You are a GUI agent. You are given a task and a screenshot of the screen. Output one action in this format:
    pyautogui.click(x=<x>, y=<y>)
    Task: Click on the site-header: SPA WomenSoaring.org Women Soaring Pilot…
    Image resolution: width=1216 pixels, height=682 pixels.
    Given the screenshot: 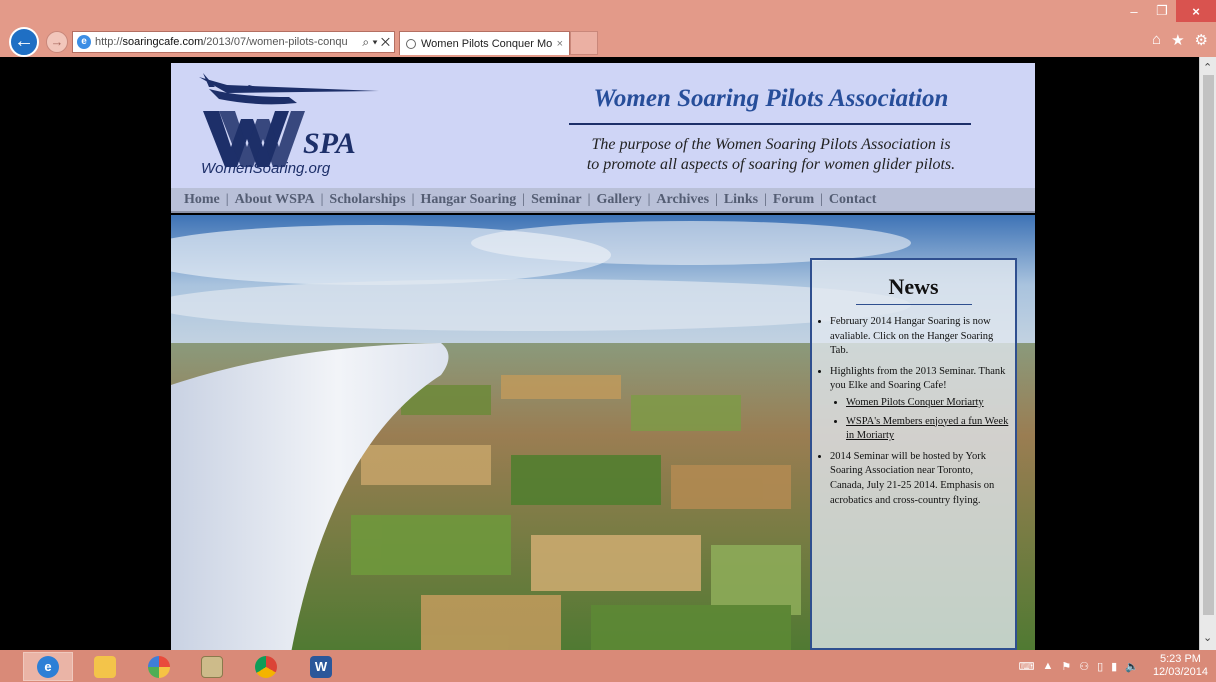 What is the action you would take?
    pyautogui.click(x=603, y=125)
    